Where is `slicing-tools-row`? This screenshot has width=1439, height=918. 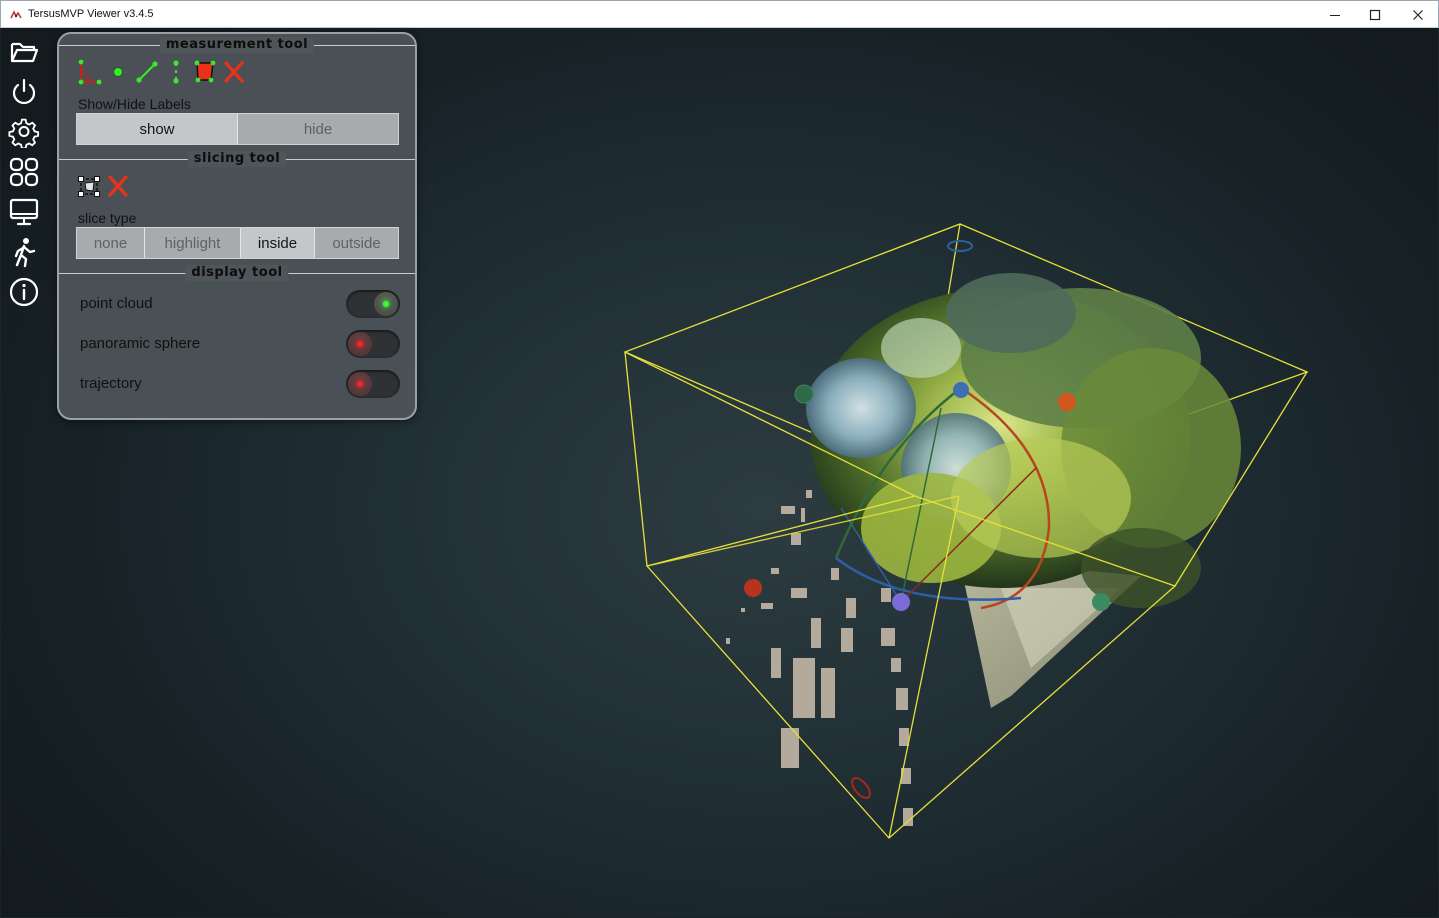 slicing-tools-row is located at coordinates (104, 186).